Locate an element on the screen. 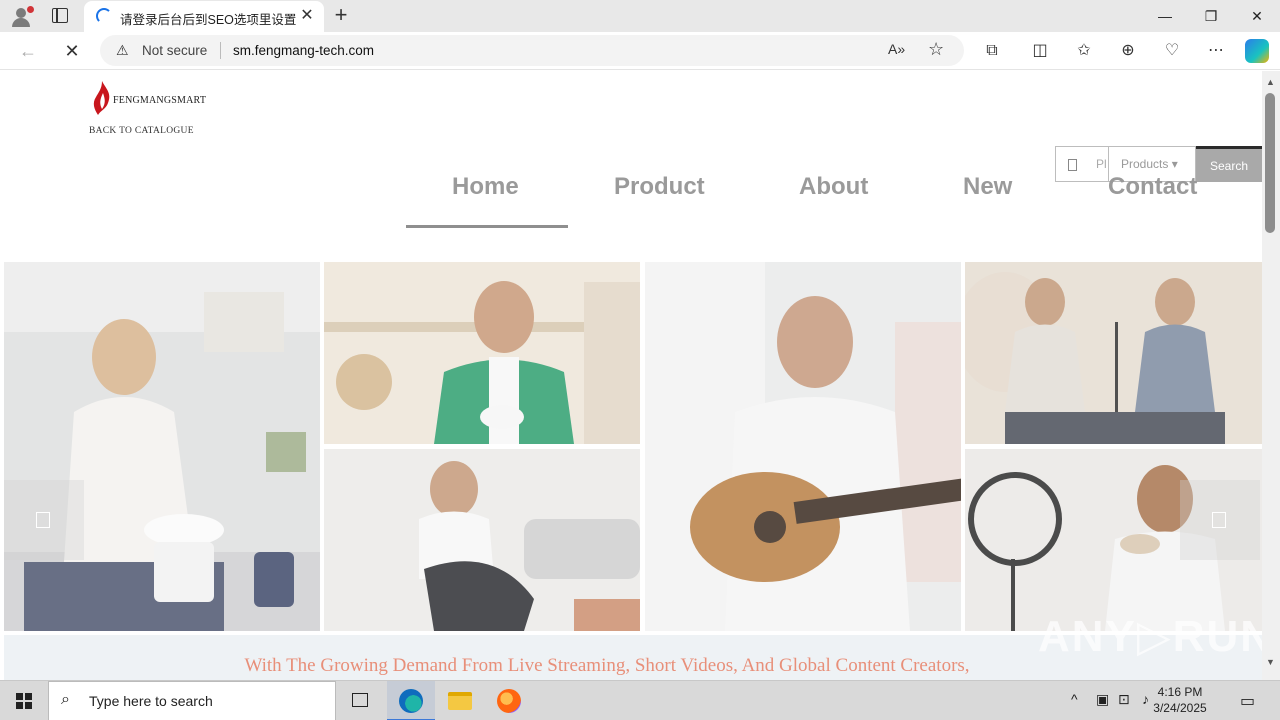 This screenshot has height=720, width=1280. main-nav: Home Product About New Contact is located at coordinates (633, 197).